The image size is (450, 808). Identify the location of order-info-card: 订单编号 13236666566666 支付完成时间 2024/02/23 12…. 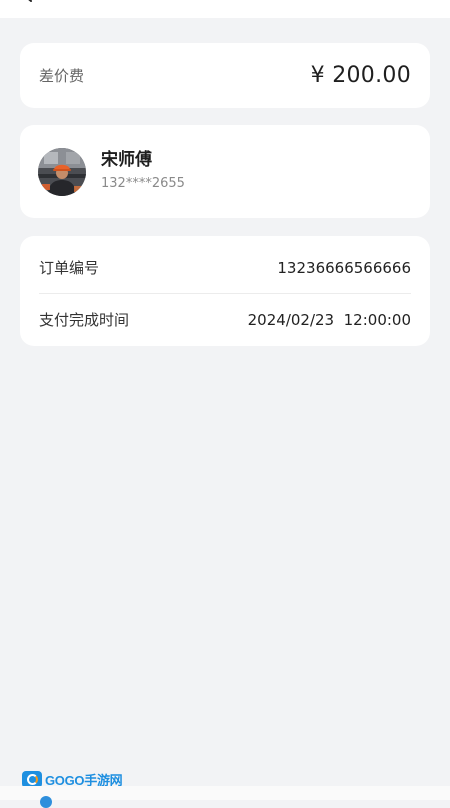
(225, 291).